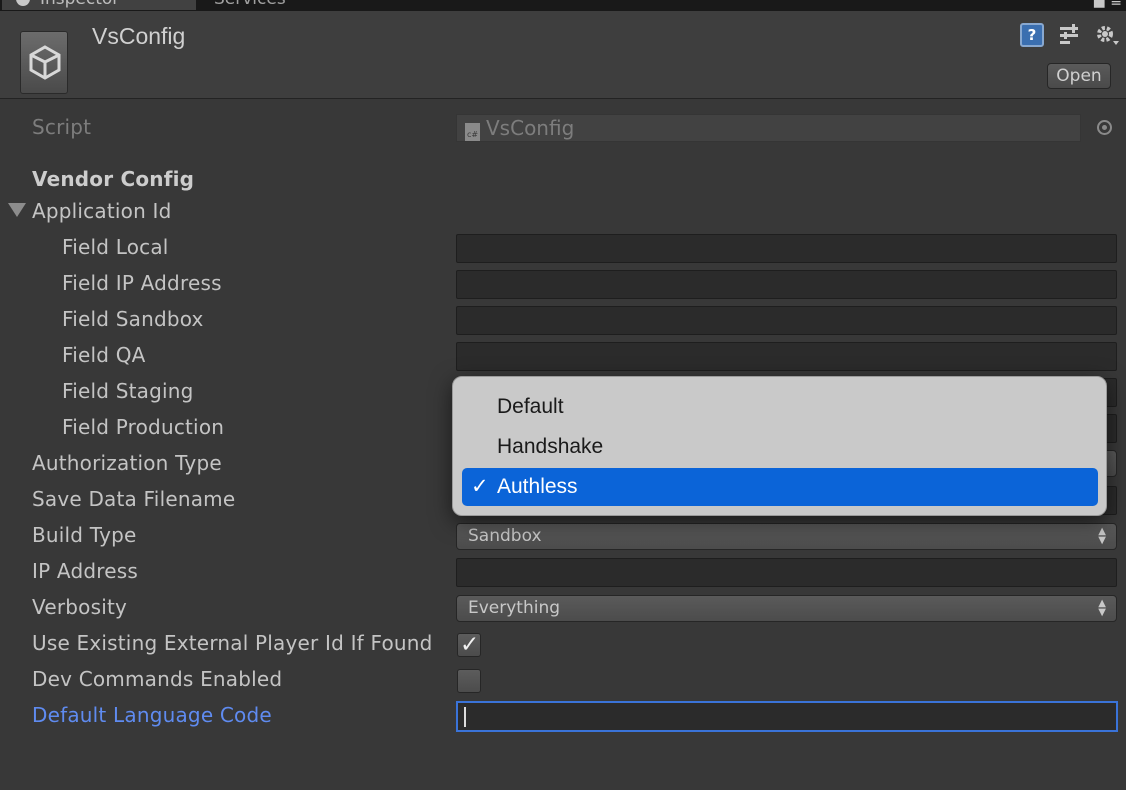  What do you see at coordinates (139, 36) in the screenshot?
I see `asset-title: VsConfig` at bounding box center [139, 36].